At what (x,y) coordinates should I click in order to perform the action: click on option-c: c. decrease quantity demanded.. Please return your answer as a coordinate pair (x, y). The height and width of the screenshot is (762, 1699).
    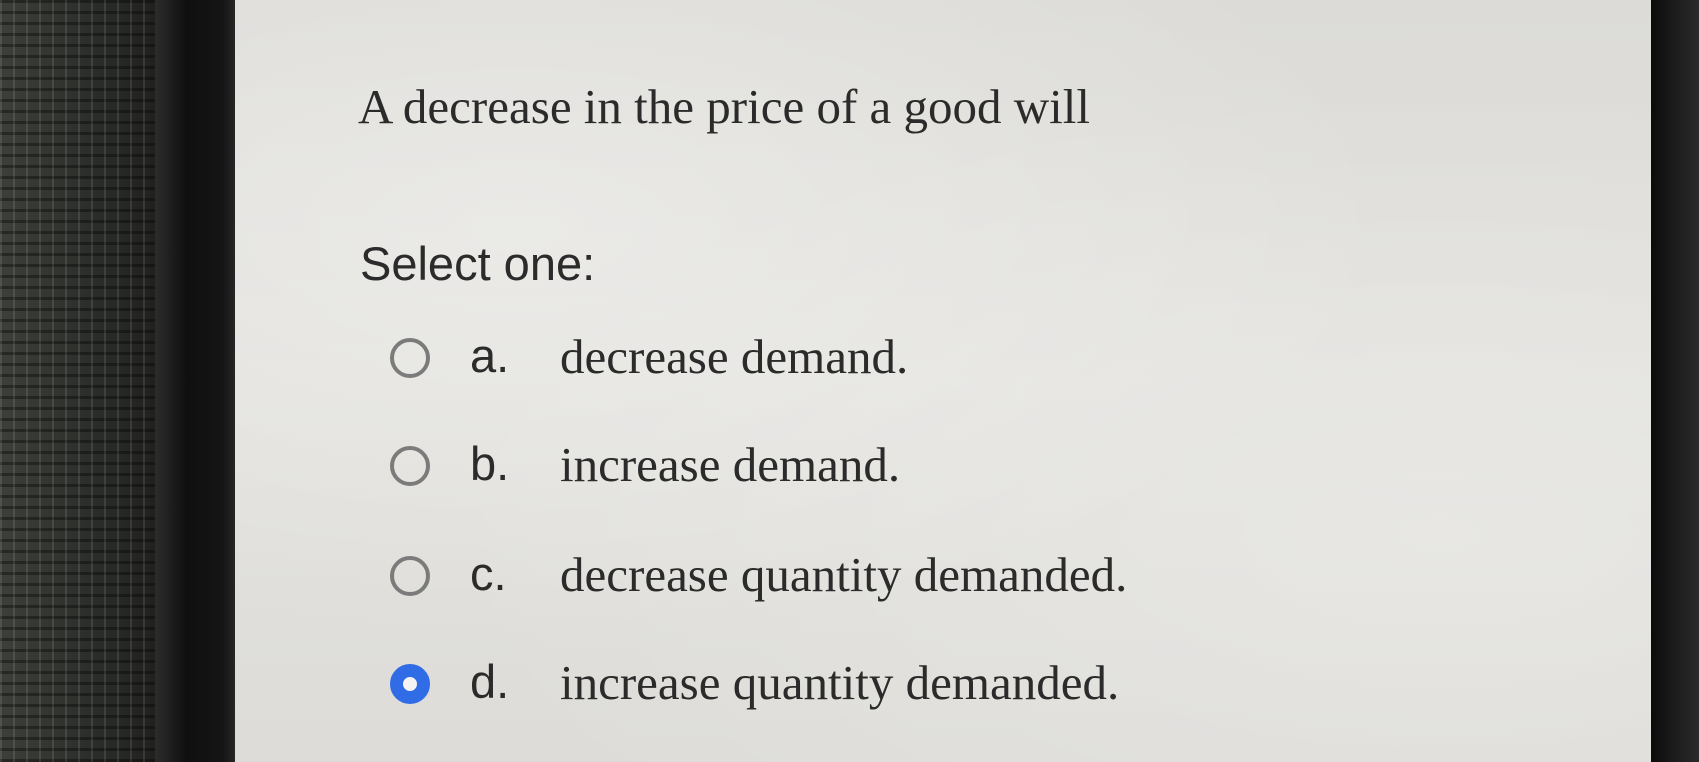
    Looking at the image, I should click on (890, 576).